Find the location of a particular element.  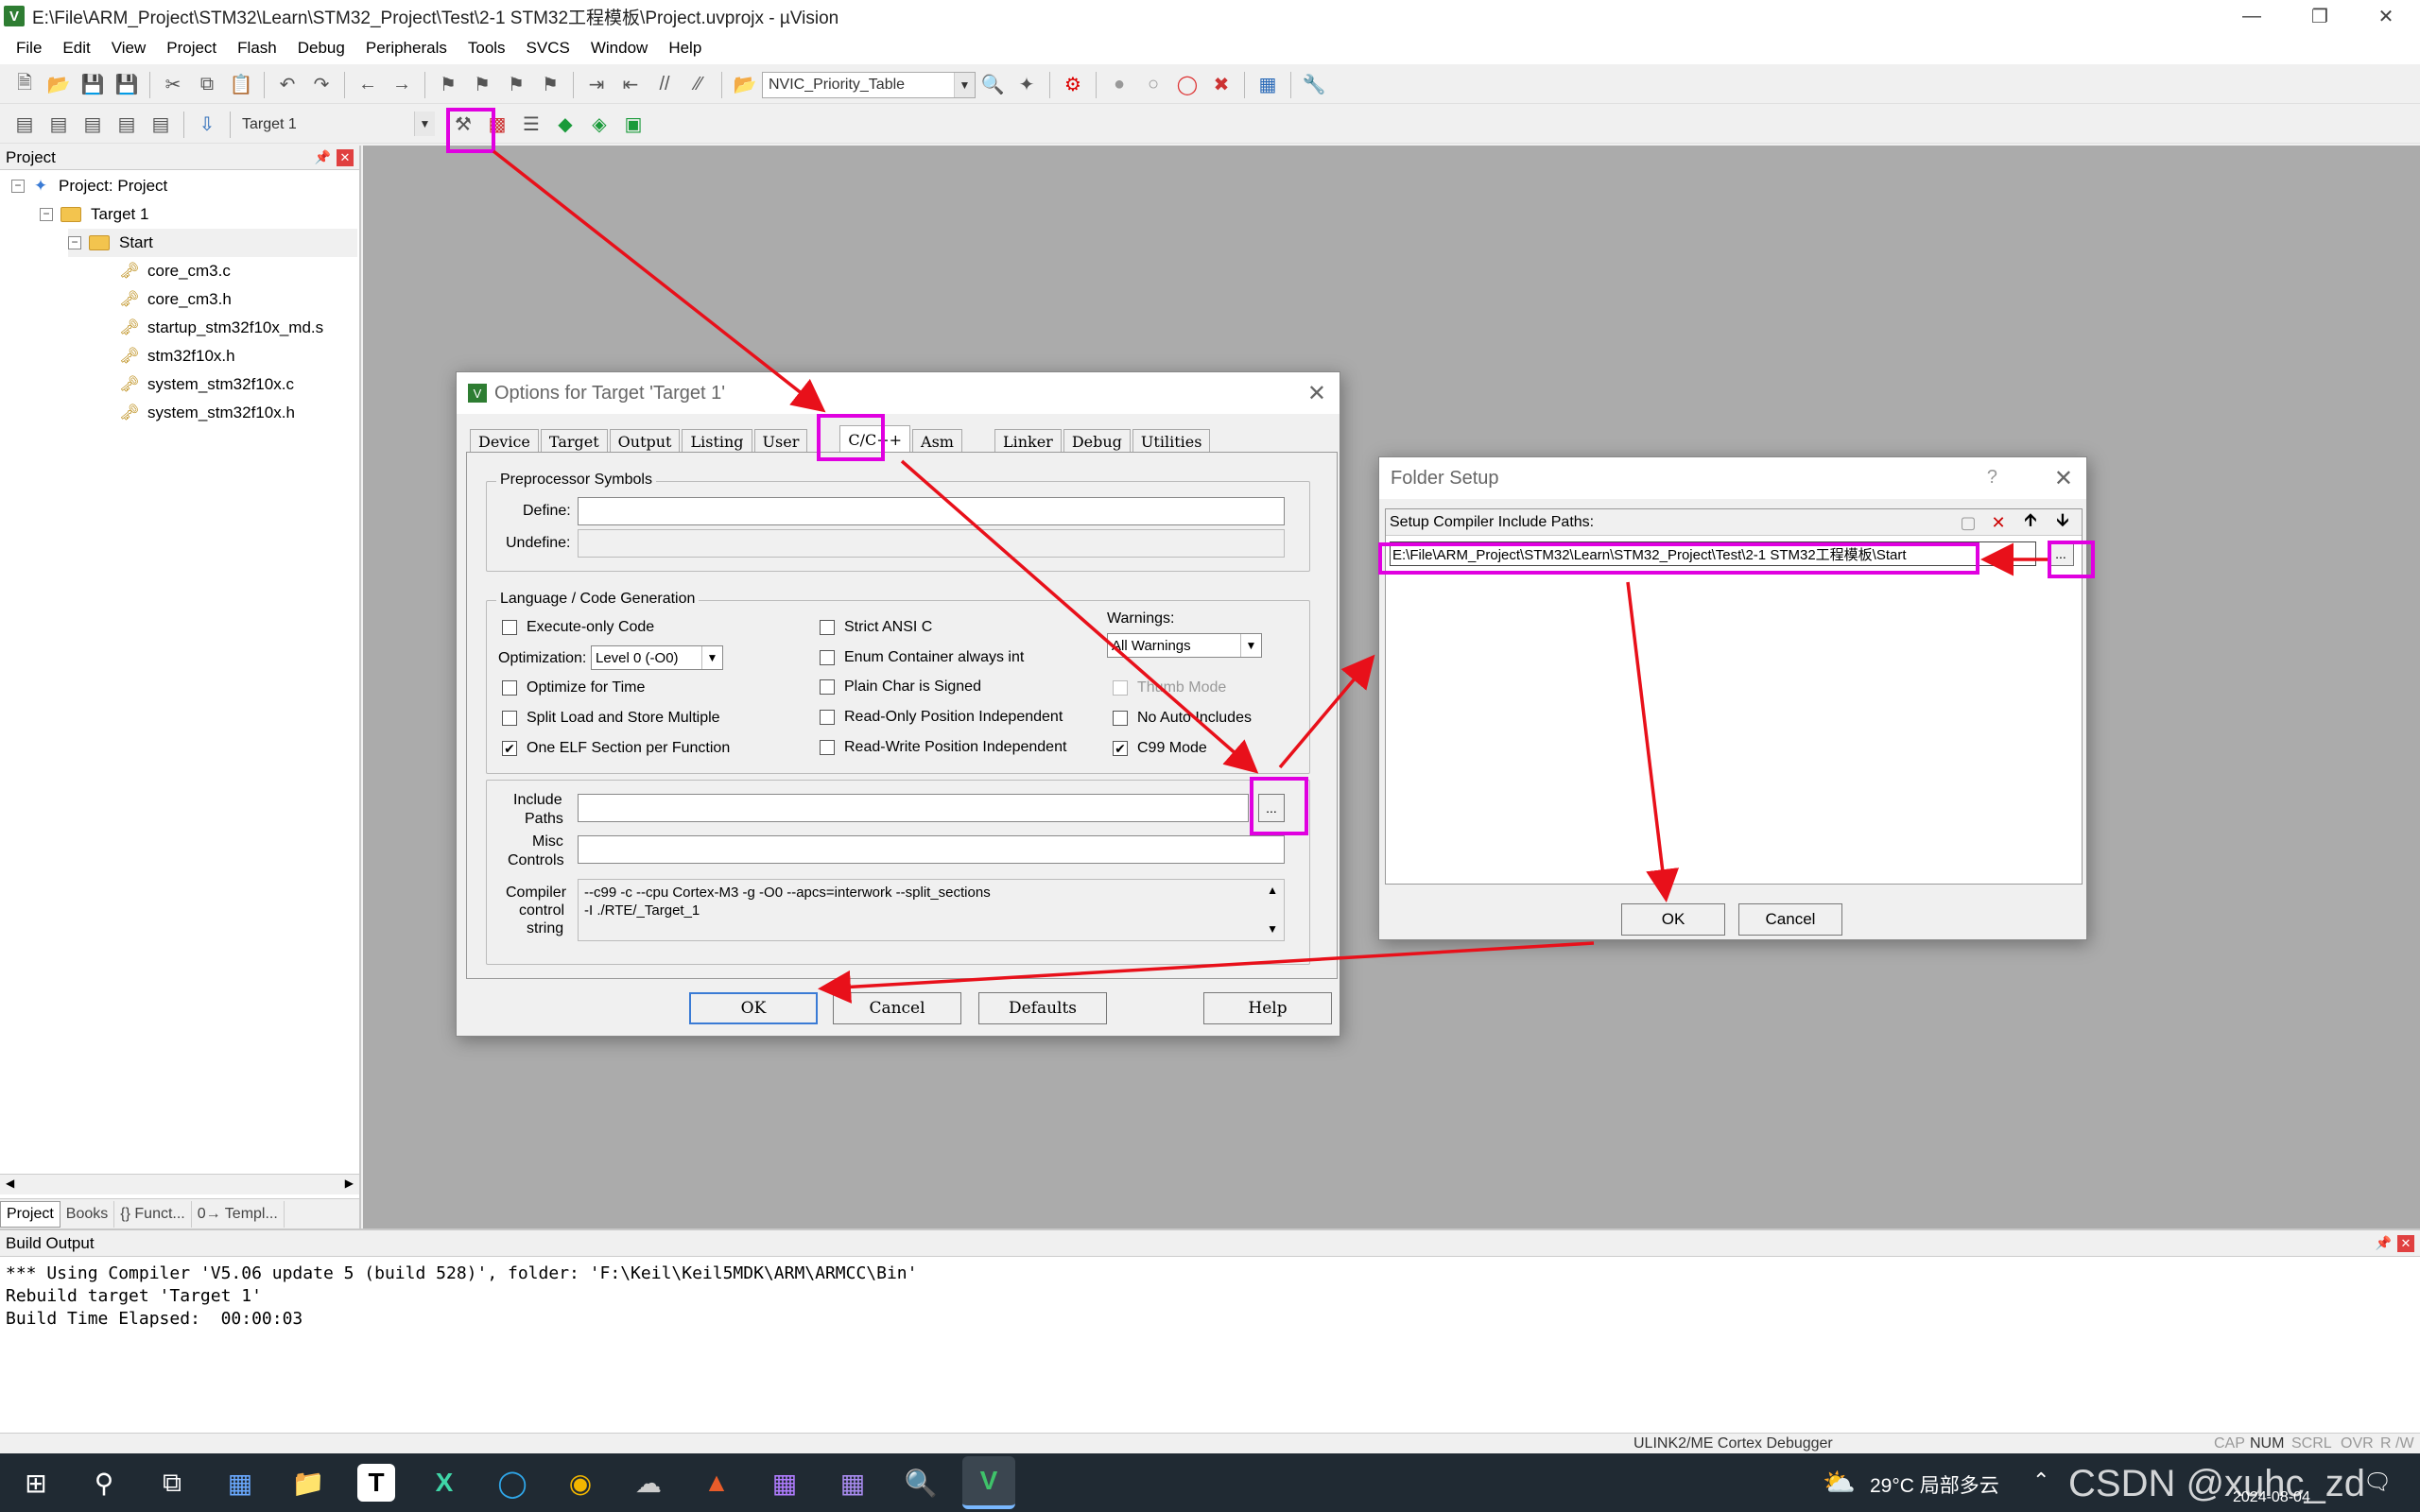

minimize-button: — is located at coordinates (2252, 16).